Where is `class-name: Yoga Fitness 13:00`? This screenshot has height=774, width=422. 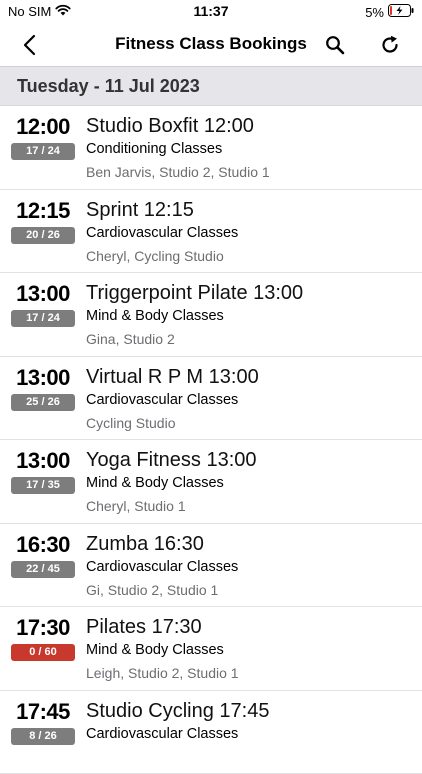
class-name: Yoga Fitness 13:00 is located at coordinates (171, 460).